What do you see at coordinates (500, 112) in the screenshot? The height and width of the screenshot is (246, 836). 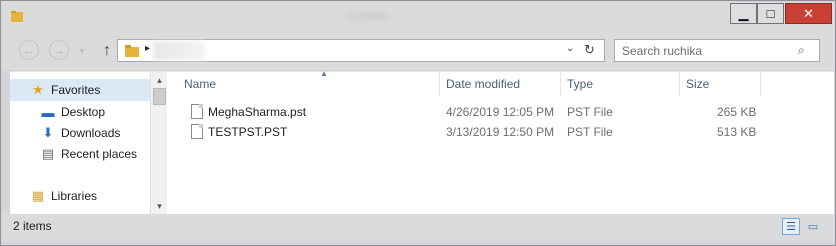 I see `file-date: 4/26/2019 12:05 PM` at bounding box center [500, 112].